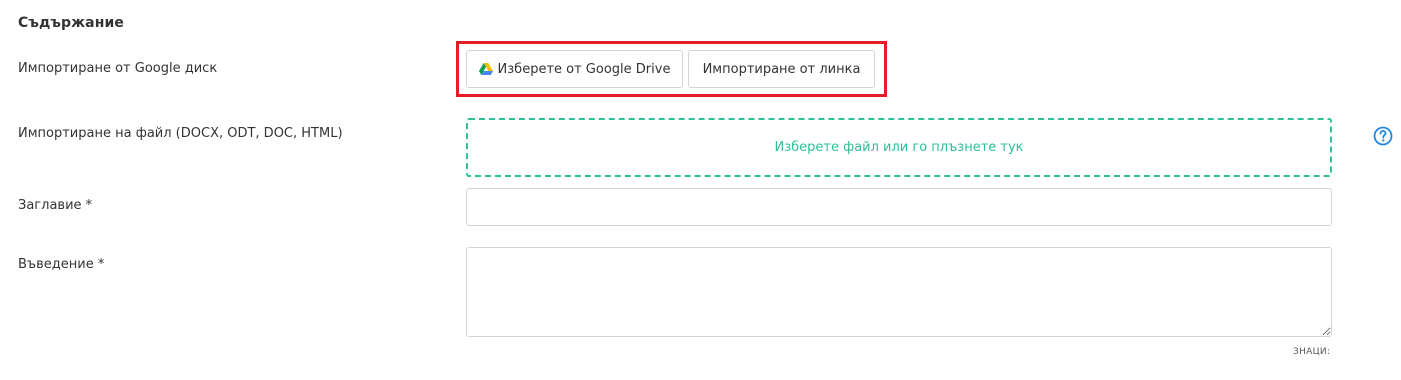 This screenshot has width=1401, height=380. What do you see at coordinates (71, 23) in the screenshot?
I see `section-title: Съдържание` at bounding box center [71, 23].